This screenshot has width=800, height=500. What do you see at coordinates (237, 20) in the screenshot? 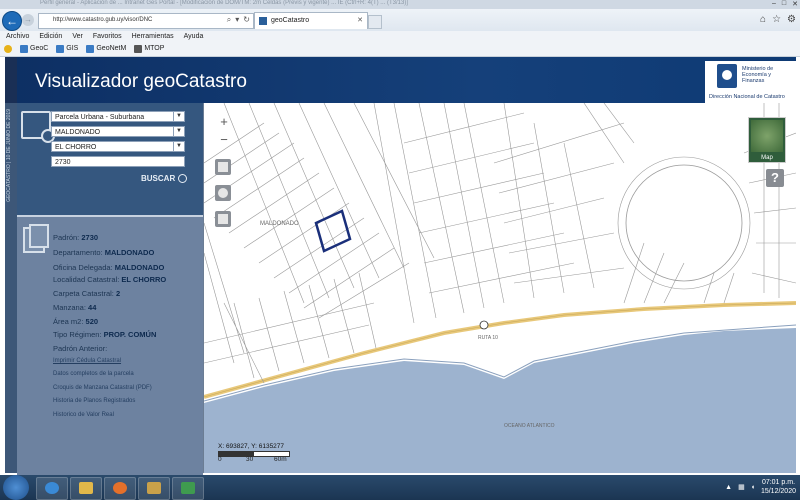
I see `dropdown-icon: ▾` at bounding box center [237, 20].